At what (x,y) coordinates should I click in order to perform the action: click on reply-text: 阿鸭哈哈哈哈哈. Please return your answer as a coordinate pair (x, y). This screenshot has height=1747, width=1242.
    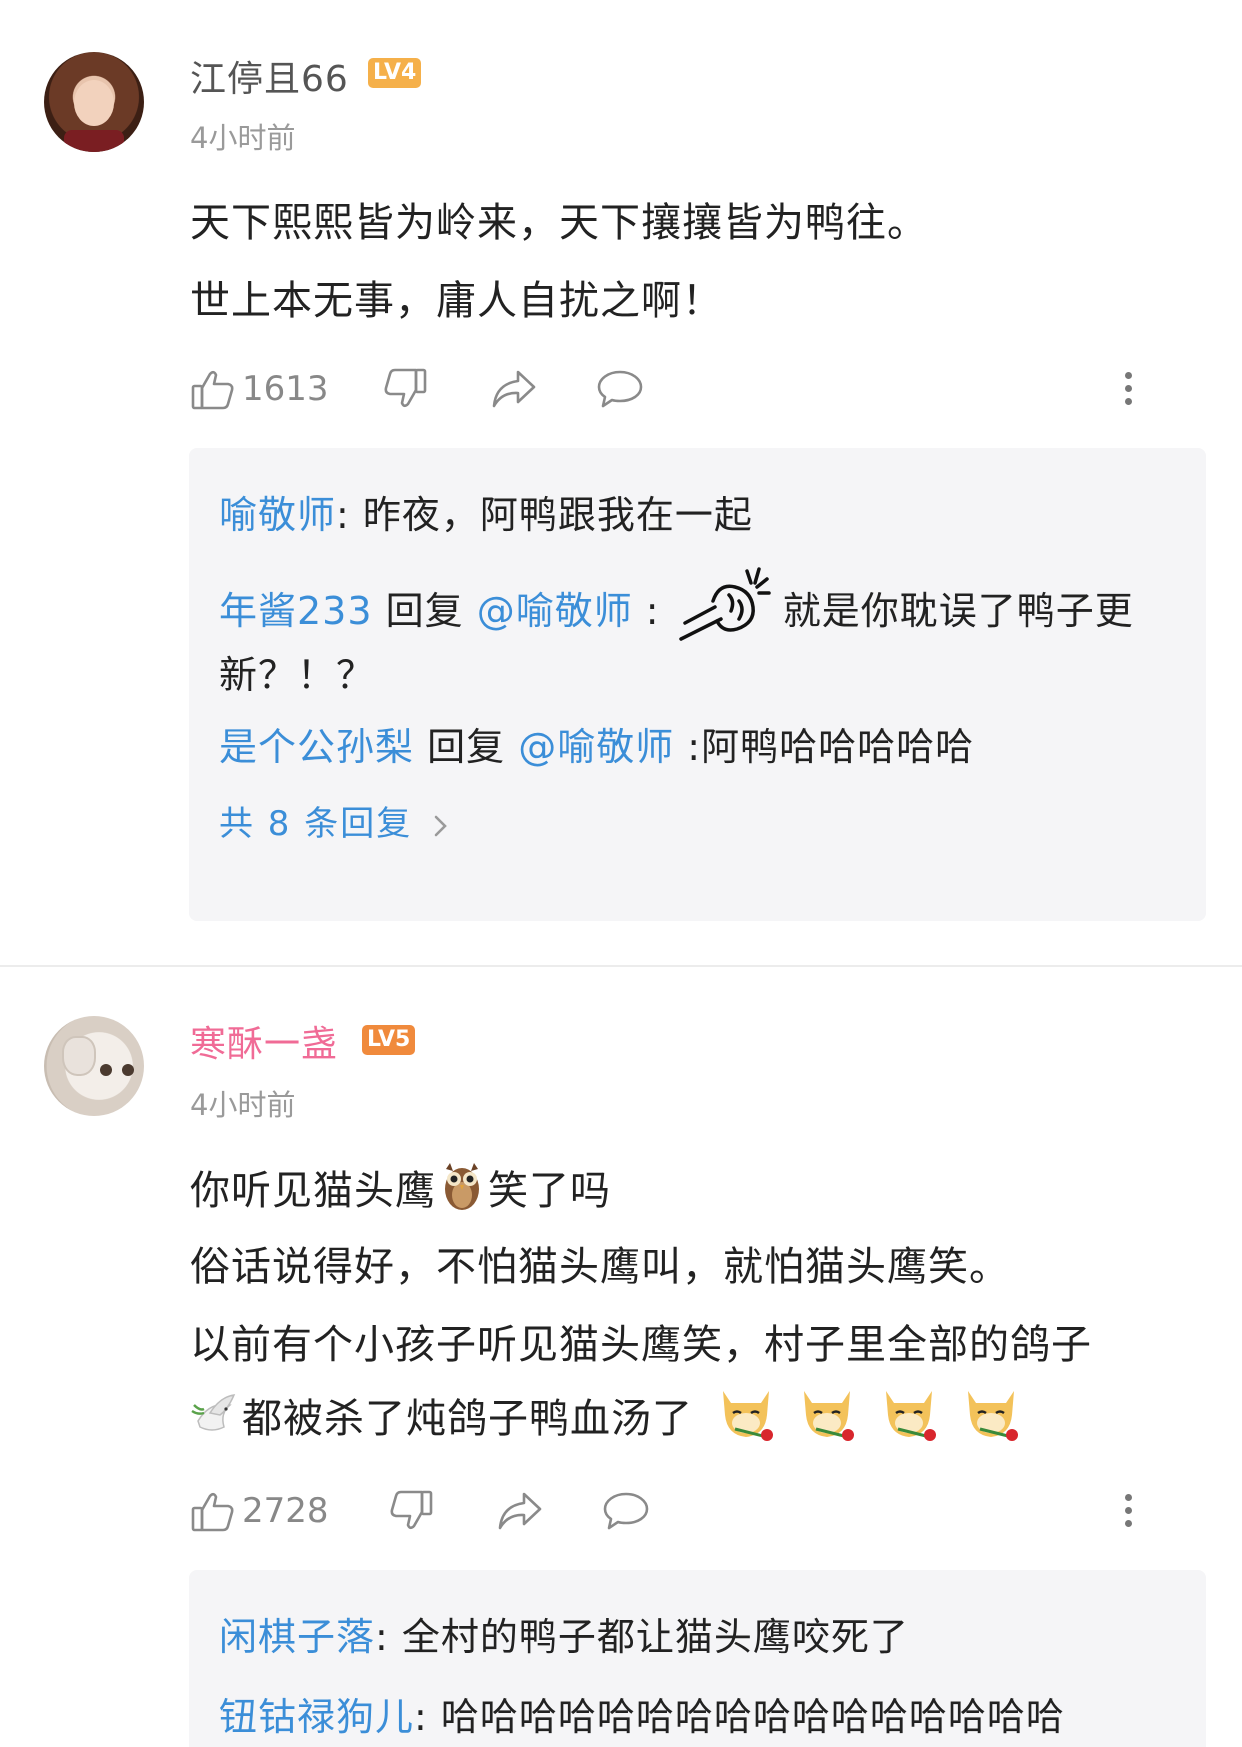
    Looking at the image, I should click on (838, 747).